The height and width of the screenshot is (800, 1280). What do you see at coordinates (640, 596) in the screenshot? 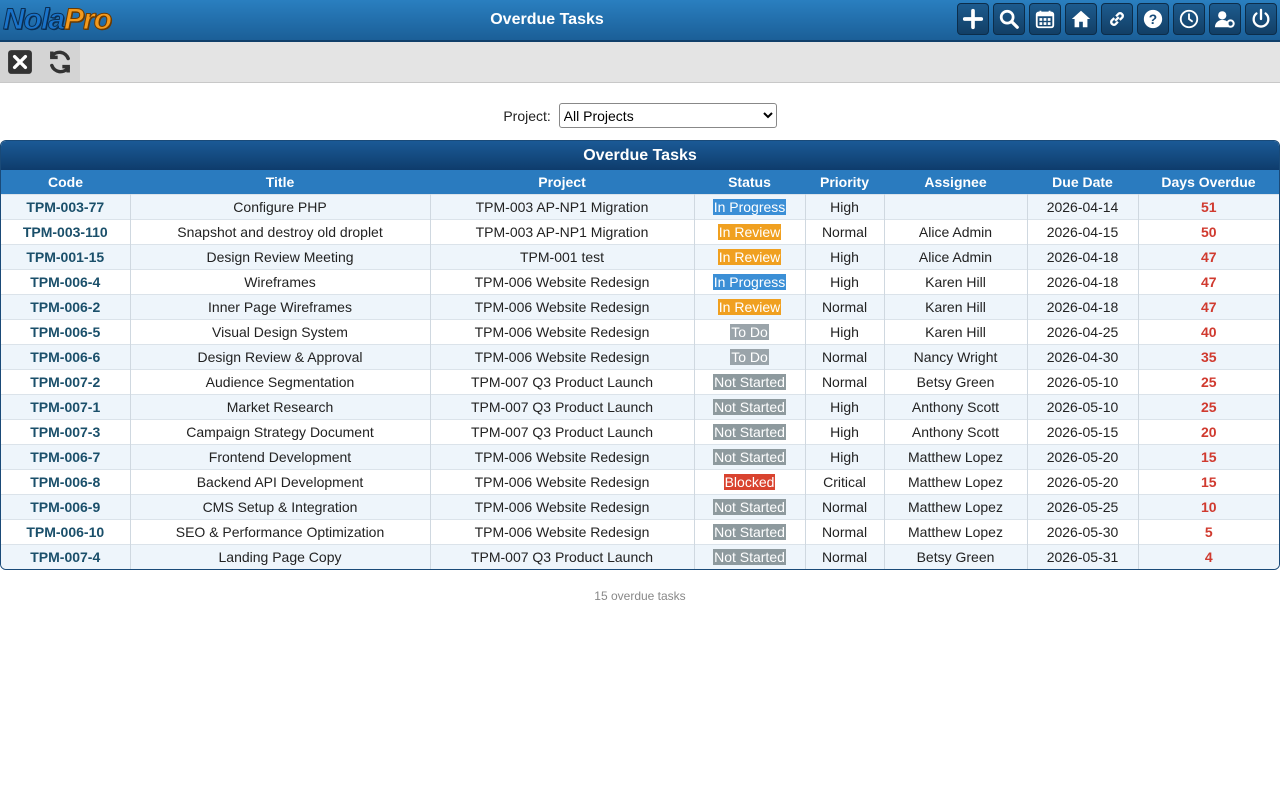
I see `overdue-count: 15 overdue tasks` at bounding box center [640, 596].